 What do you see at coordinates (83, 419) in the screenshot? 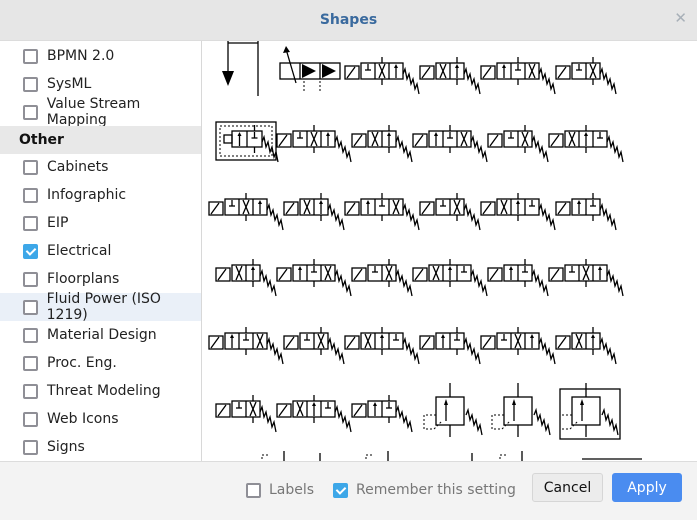
I see `library-item-label: Web Icons` at bounding box center [83, 419].